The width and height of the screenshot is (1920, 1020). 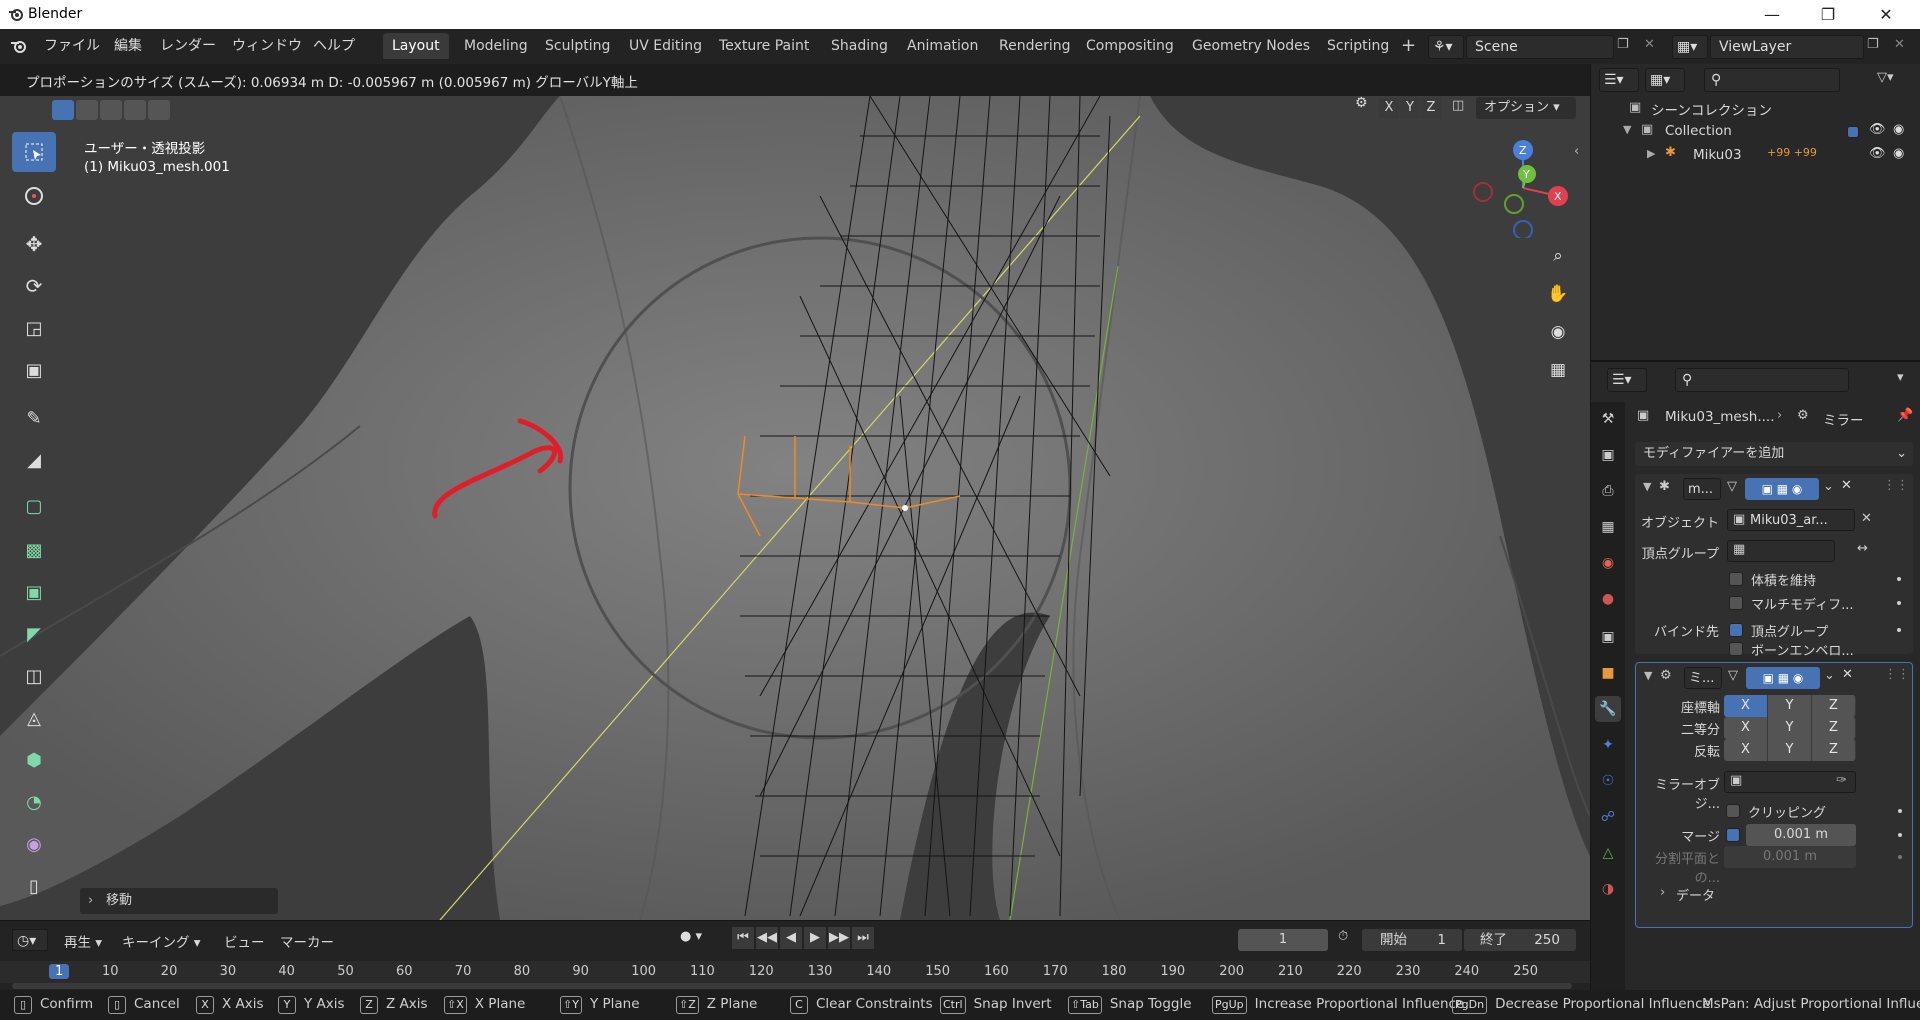 What do you see at coordinates (1733, 835) in the screenshot?
I see `merge-checkbox` at bounding box center [1733, 835].